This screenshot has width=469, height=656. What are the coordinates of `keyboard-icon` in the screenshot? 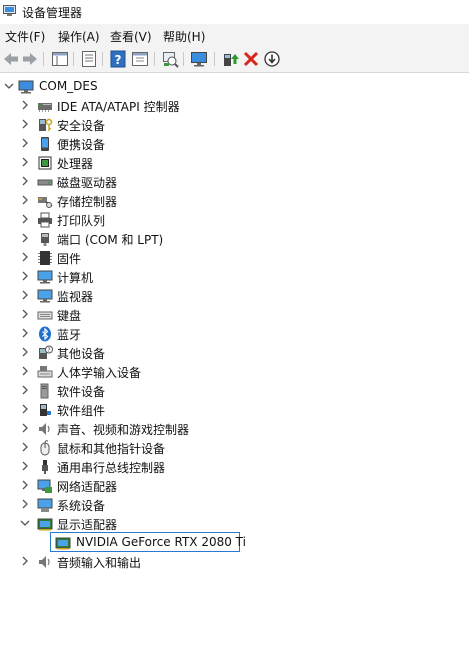 It's located at (45, 315).